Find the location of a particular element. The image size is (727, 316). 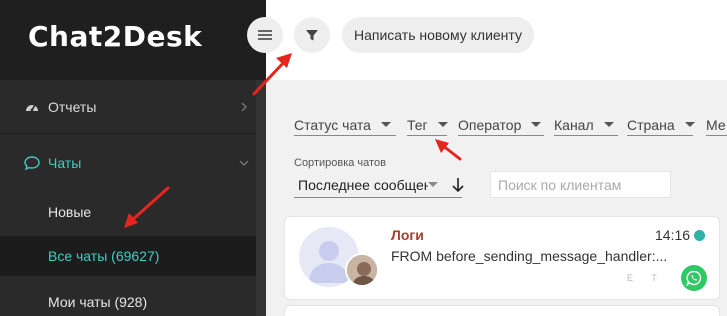

filter-channel: Канал is located at coordinates (586, 125).